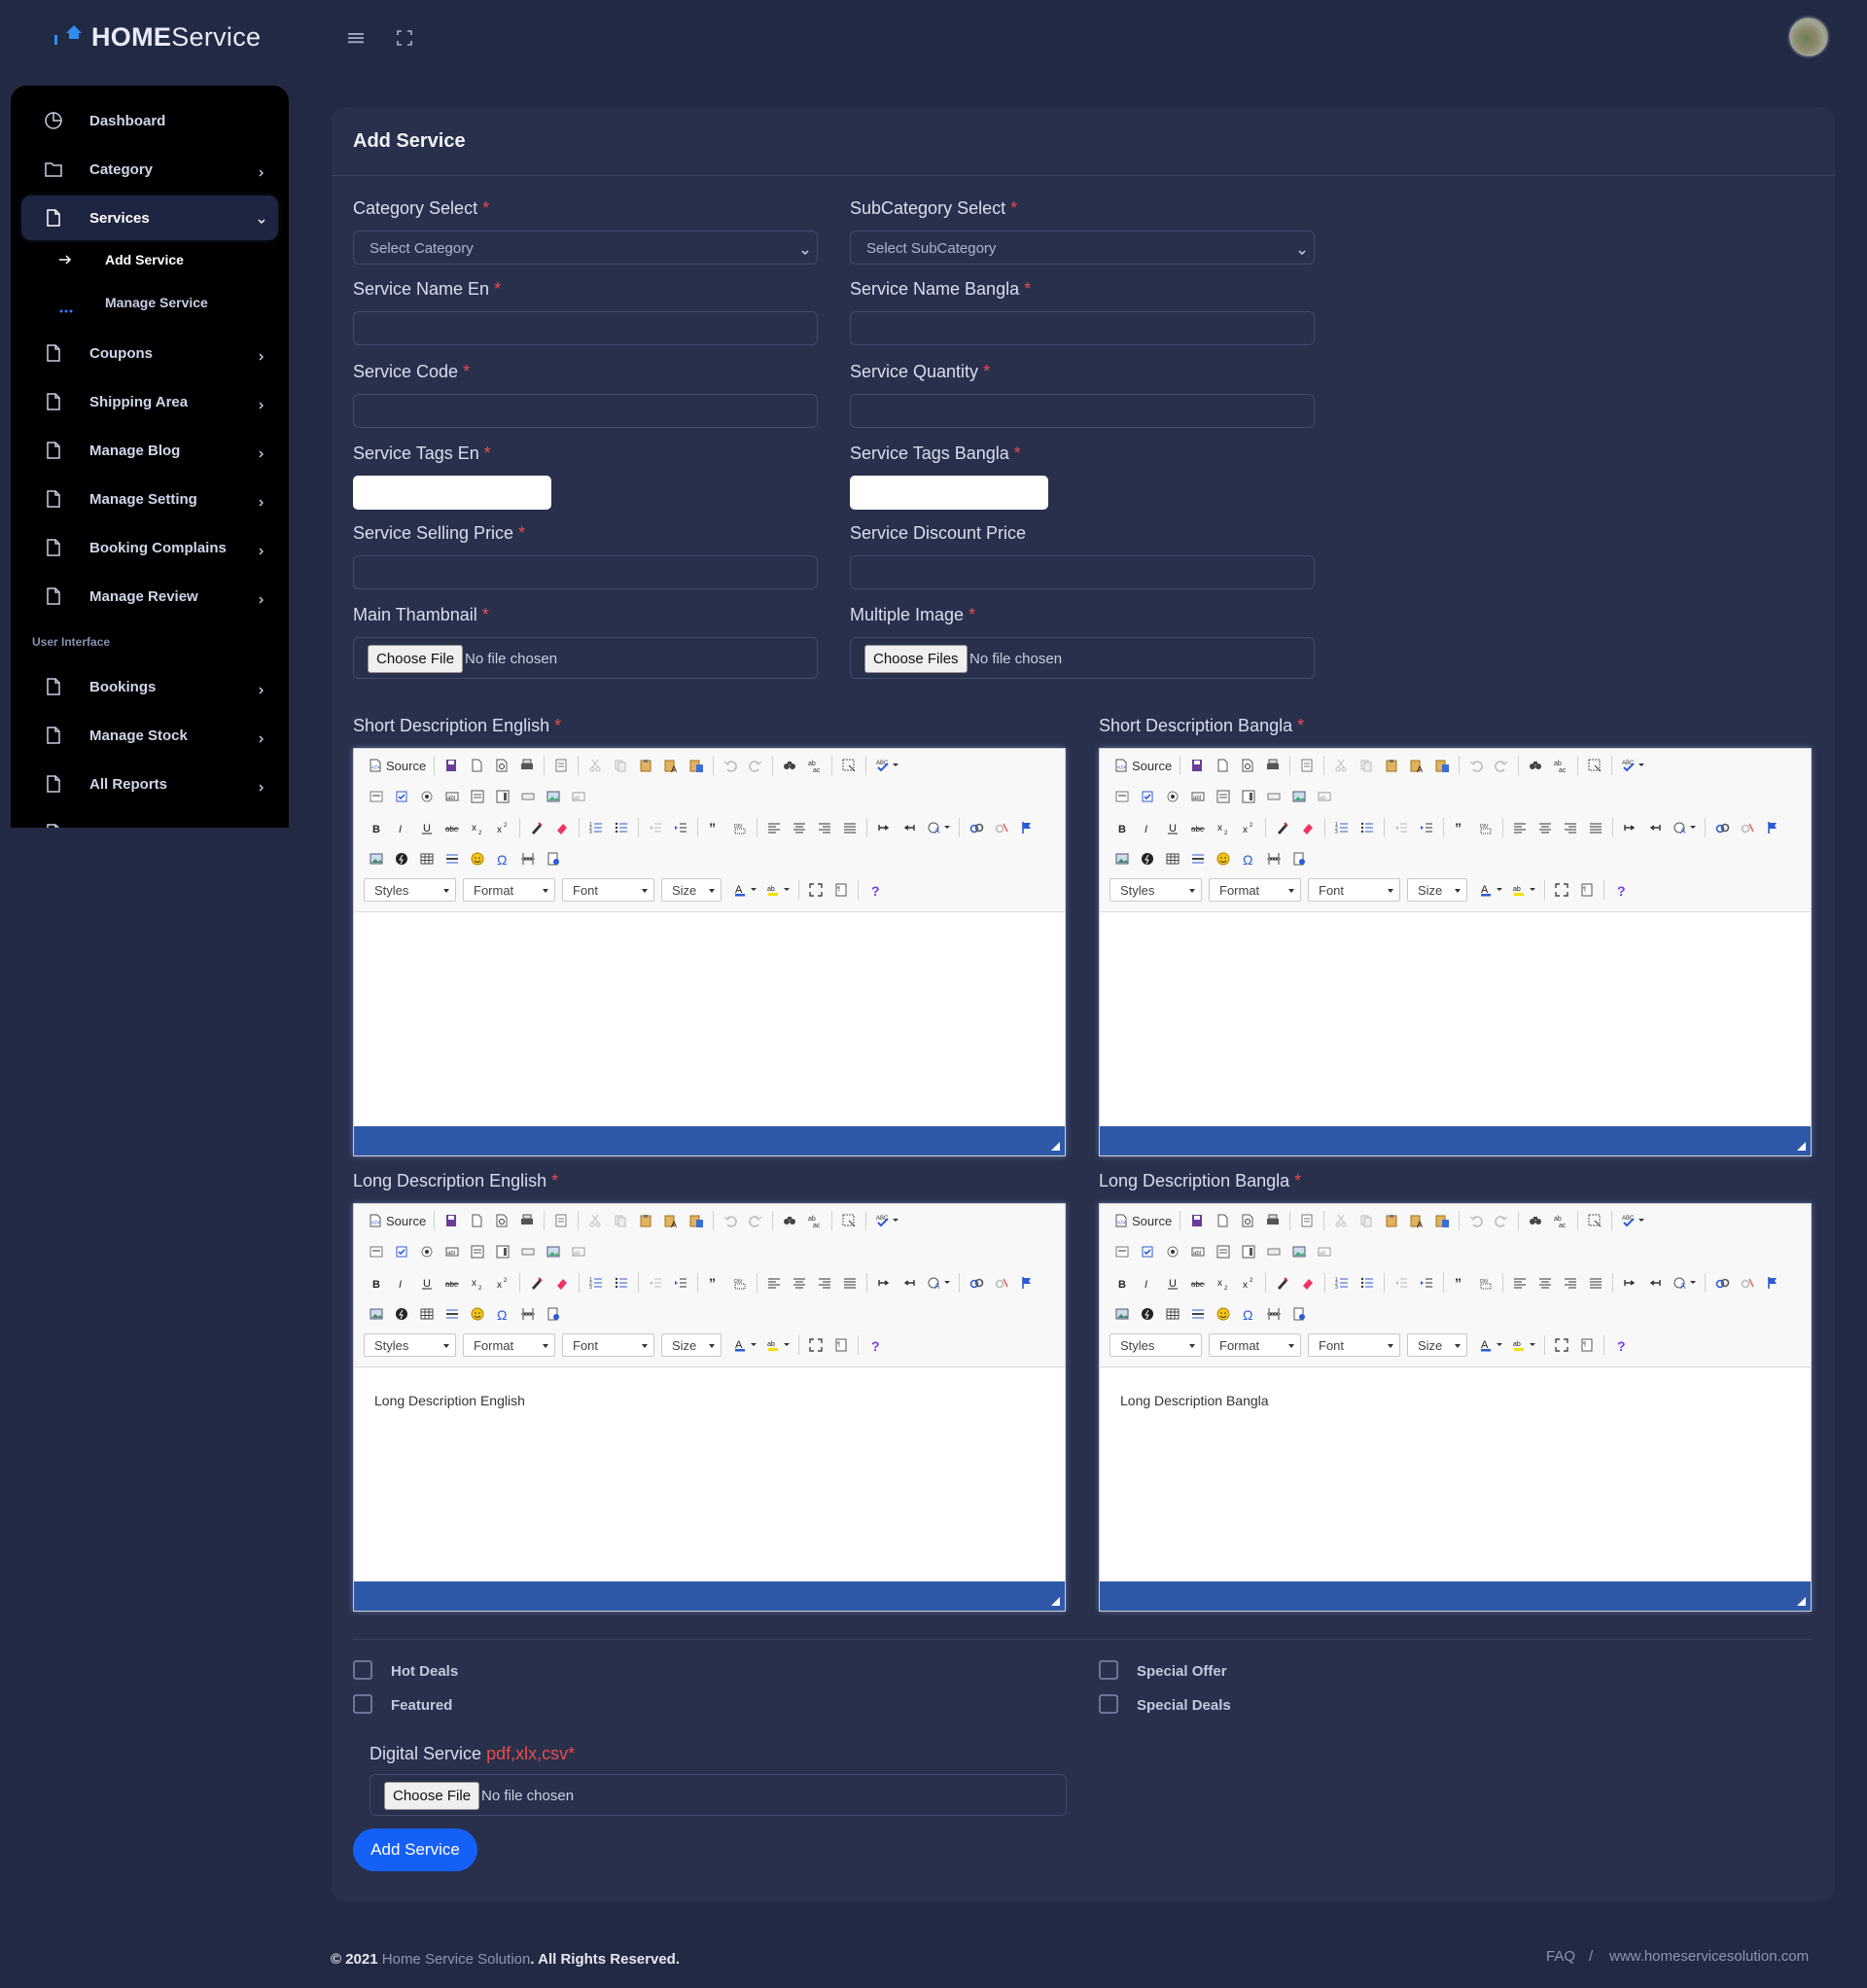  What do you see at coordinates (755, 1220) in the screenshot?
I see `redo-icon` at bounding box center [755, 1220].